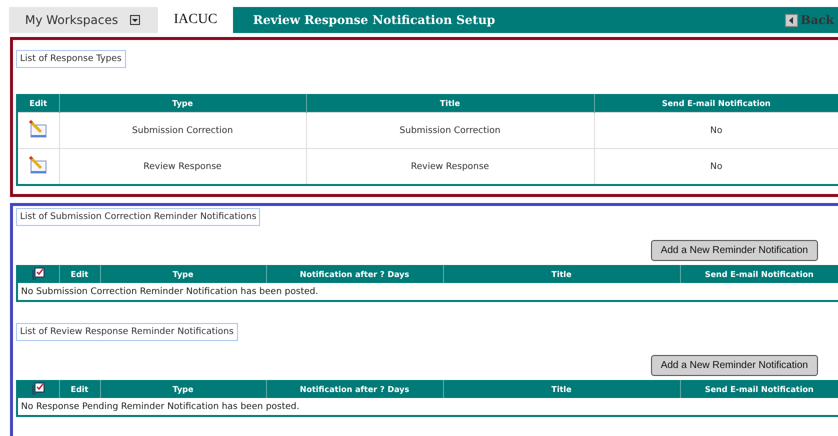  What do you see at coordinates (135, 20) in the screenshot?
I see `dropdown-icon` at bounding box center [135, 20].